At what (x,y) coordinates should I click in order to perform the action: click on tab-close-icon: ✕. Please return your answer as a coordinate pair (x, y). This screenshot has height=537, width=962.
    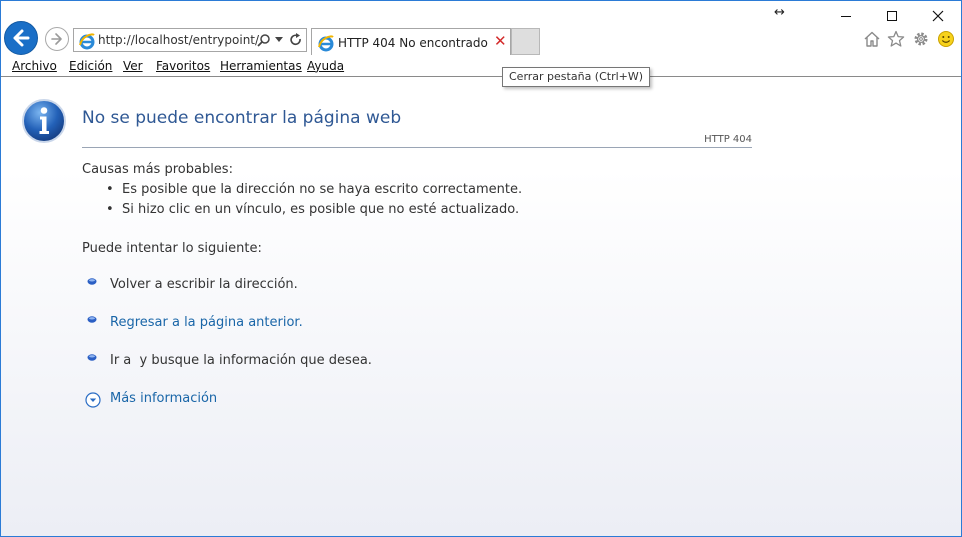
    Looking at the image, I should click on (500, 41).